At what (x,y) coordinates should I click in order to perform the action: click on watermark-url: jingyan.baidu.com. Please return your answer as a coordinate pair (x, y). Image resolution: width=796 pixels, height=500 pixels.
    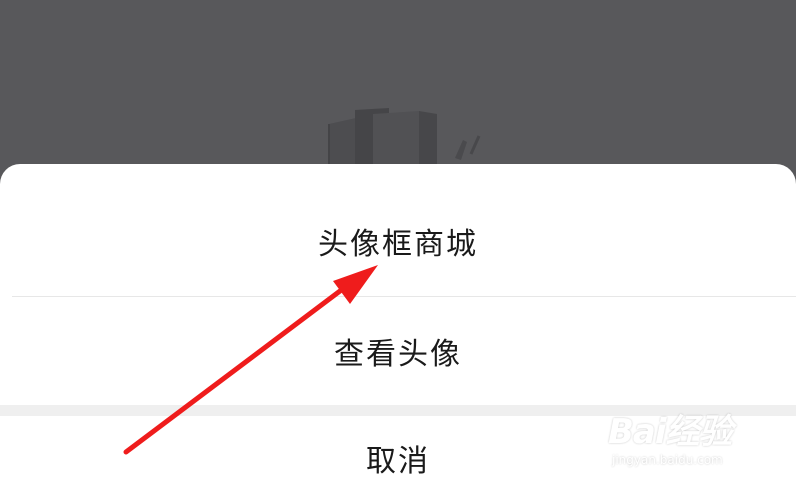
    Looking at the image, I should click on (667, 460).